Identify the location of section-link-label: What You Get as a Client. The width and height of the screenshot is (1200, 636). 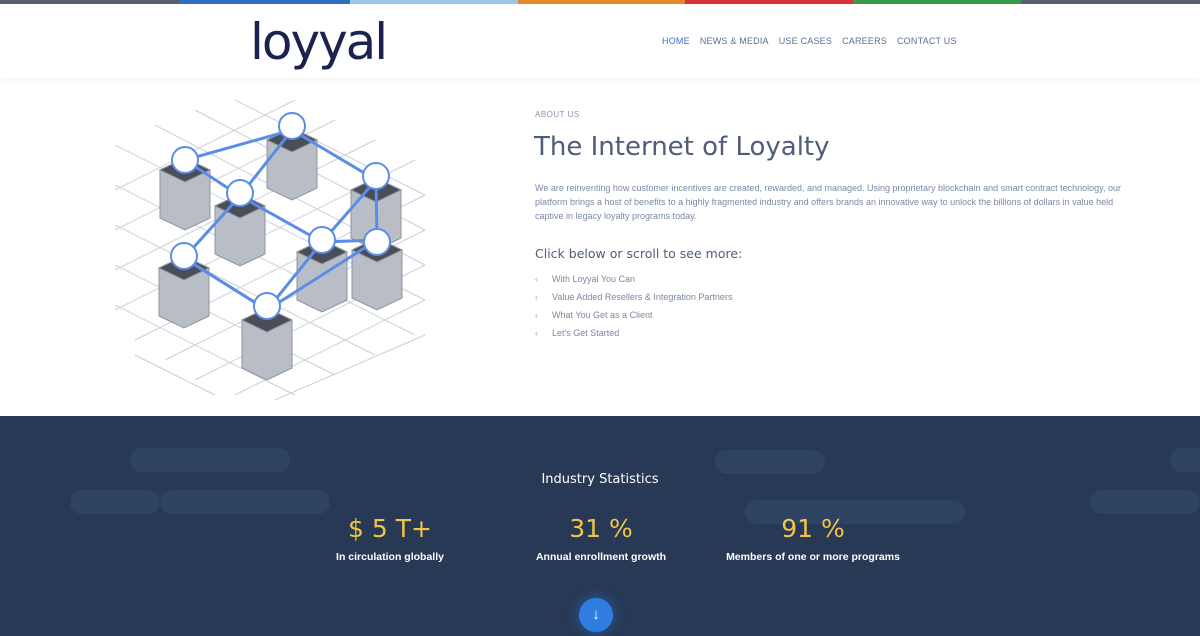
(602, 315).